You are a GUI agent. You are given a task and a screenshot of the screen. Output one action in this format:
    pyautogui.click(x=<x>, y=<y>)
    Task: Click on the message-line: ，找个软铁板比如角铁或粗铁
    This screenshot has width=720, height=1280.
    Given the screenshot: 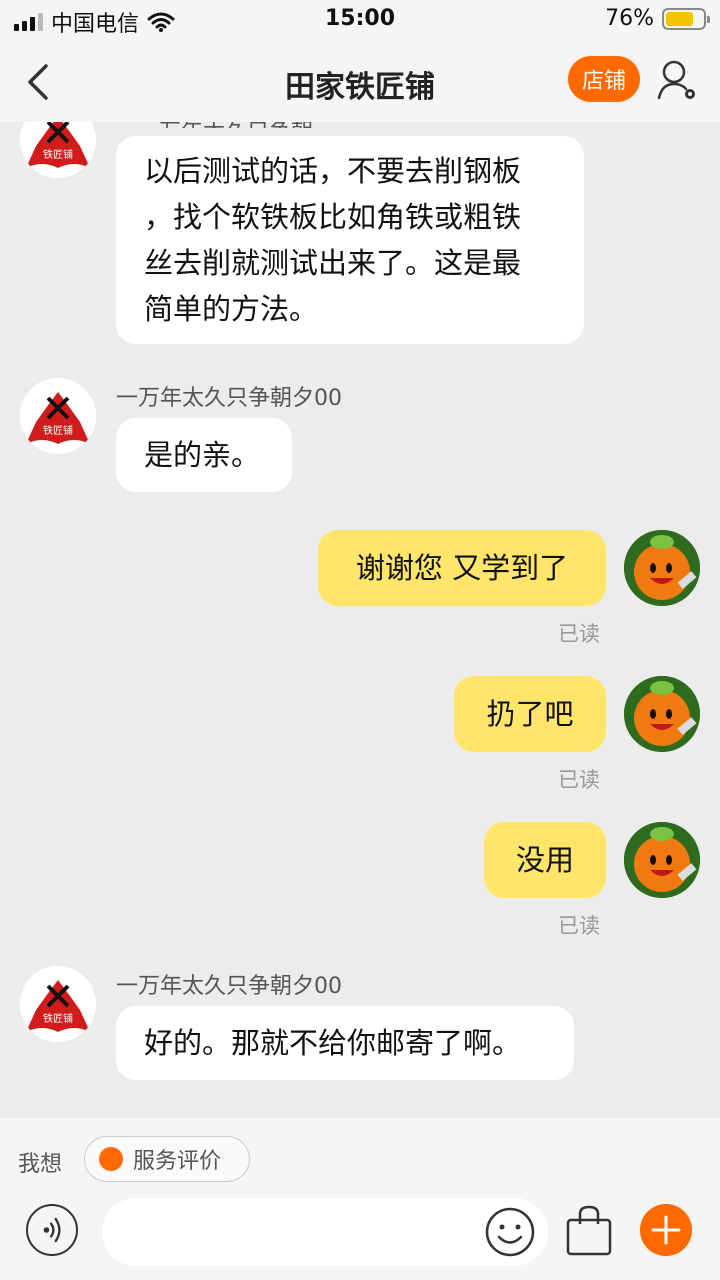 What is the action you would take?
    pyautogui.click(x=333, y=217)
    